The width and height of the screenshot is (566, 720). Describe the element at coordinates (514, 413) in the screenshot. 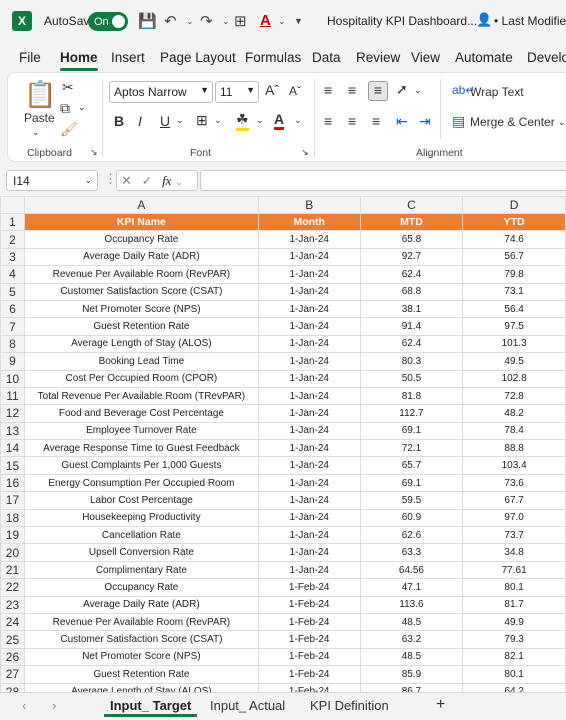

I see `table-cell: 48.2` at that location.